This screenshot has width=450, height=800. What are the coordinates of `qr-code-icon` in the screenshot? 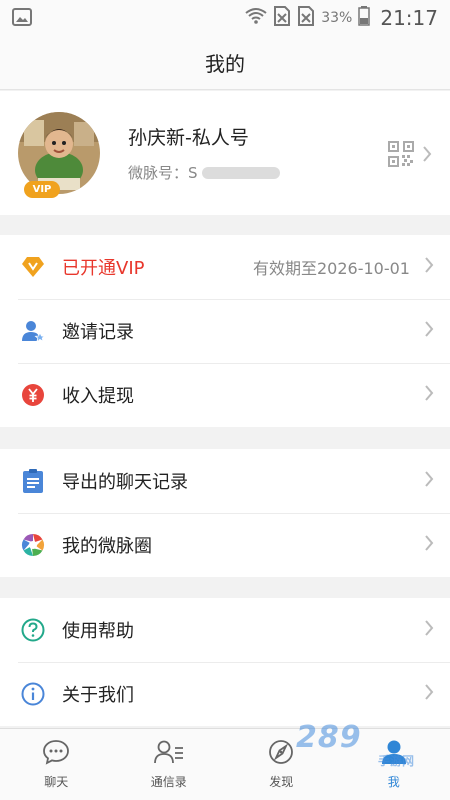 It's located at (401, 156).